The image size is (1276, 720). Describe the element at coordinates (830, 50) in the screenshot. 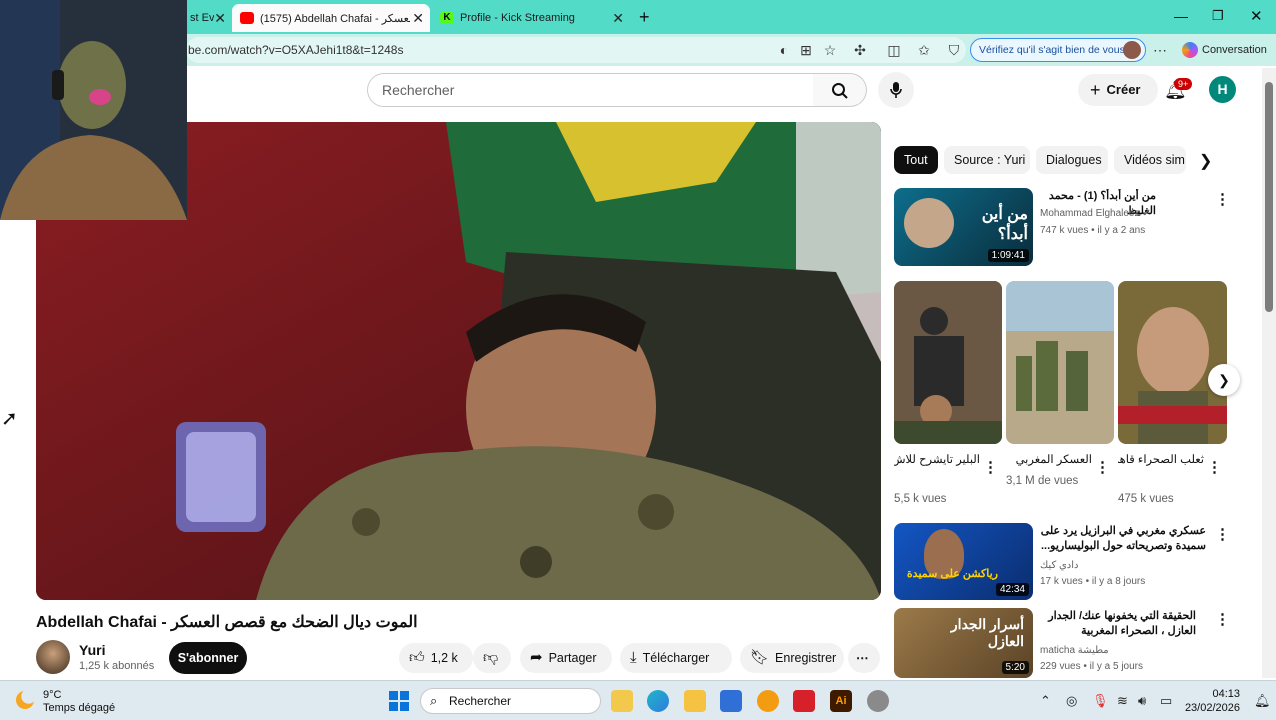

I see `favorite-star-icon: ☆` at that location.